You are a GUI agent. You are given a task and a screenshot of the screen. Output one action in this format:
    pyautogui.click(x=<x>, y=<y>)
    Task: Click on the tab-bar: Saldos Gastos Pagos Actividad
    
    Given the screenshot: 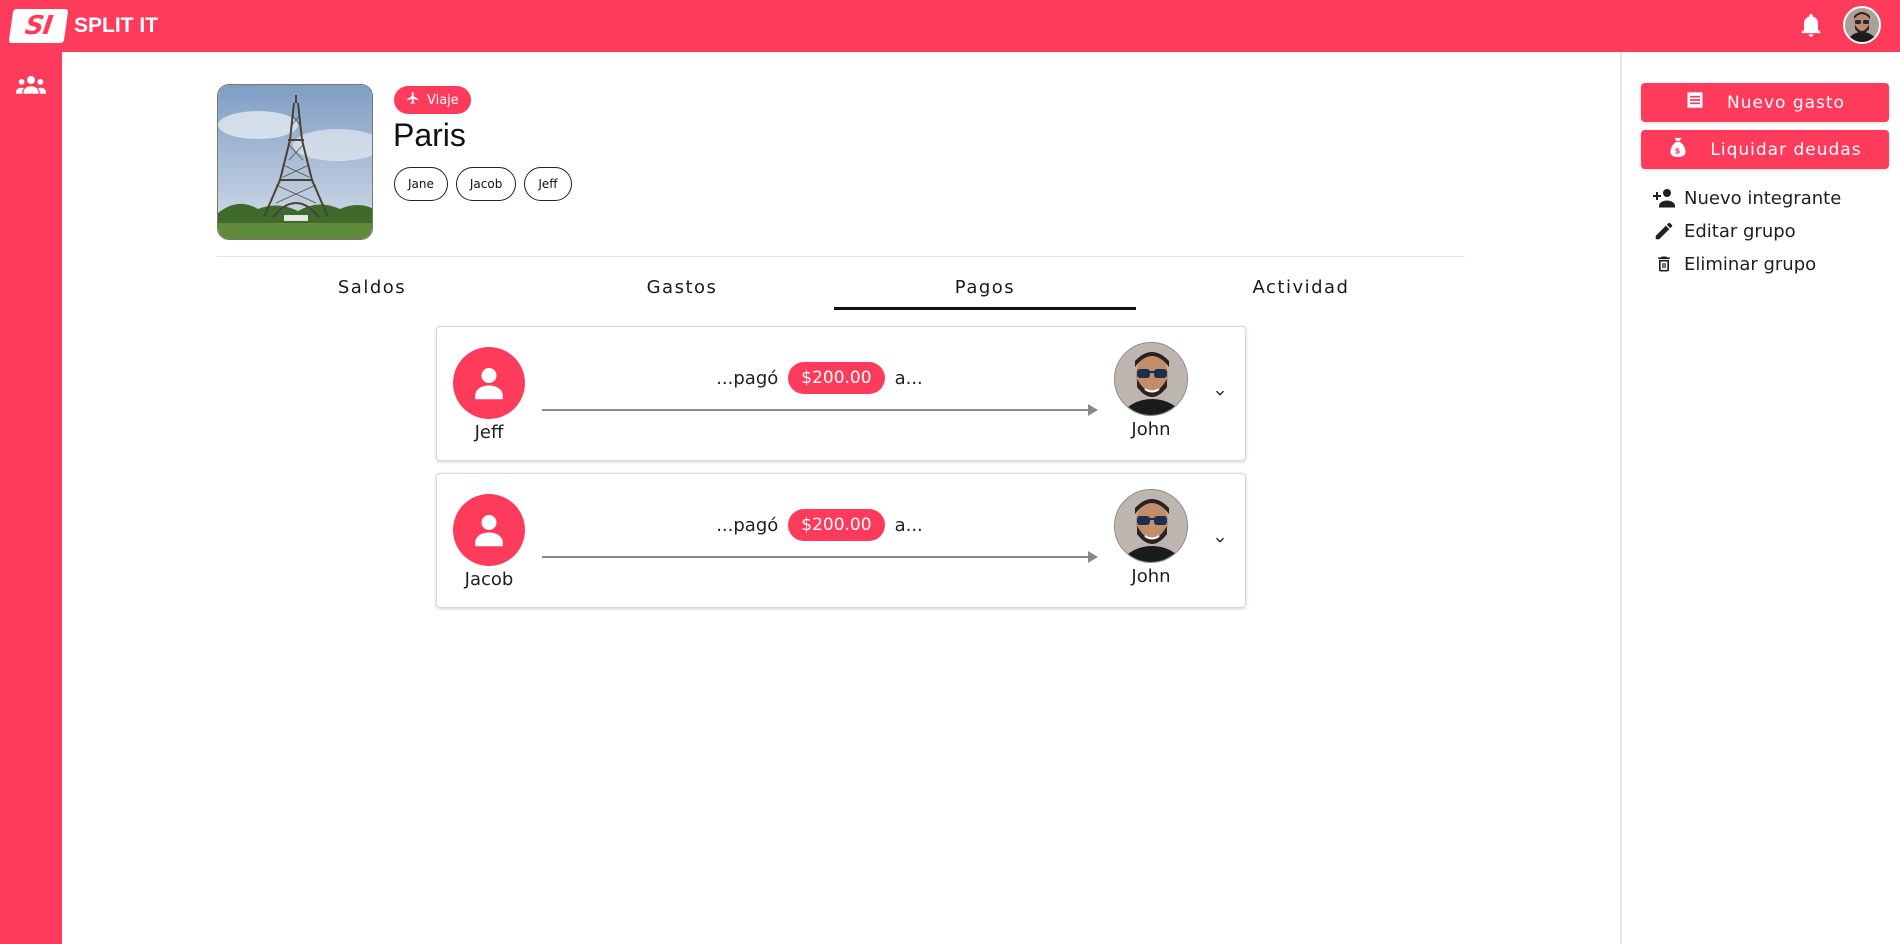 What is the action you would take?
    pyautogui.click(x=841, y=287)
    